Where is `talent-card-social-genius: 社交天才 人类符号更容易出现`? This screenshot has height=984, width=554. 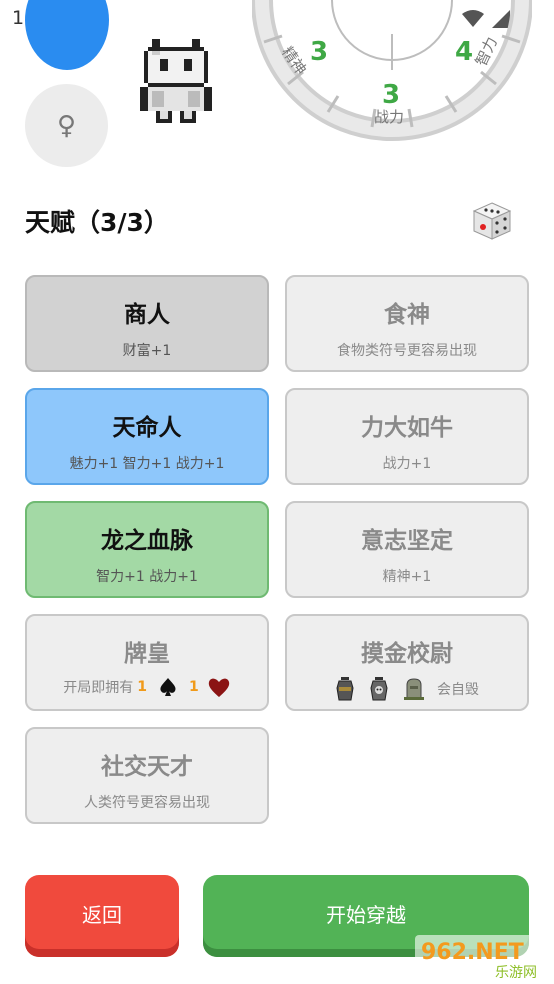 talent-card-social-genius: 社交天才 人类符号更容易出现 is located at coordinates (147, 775).